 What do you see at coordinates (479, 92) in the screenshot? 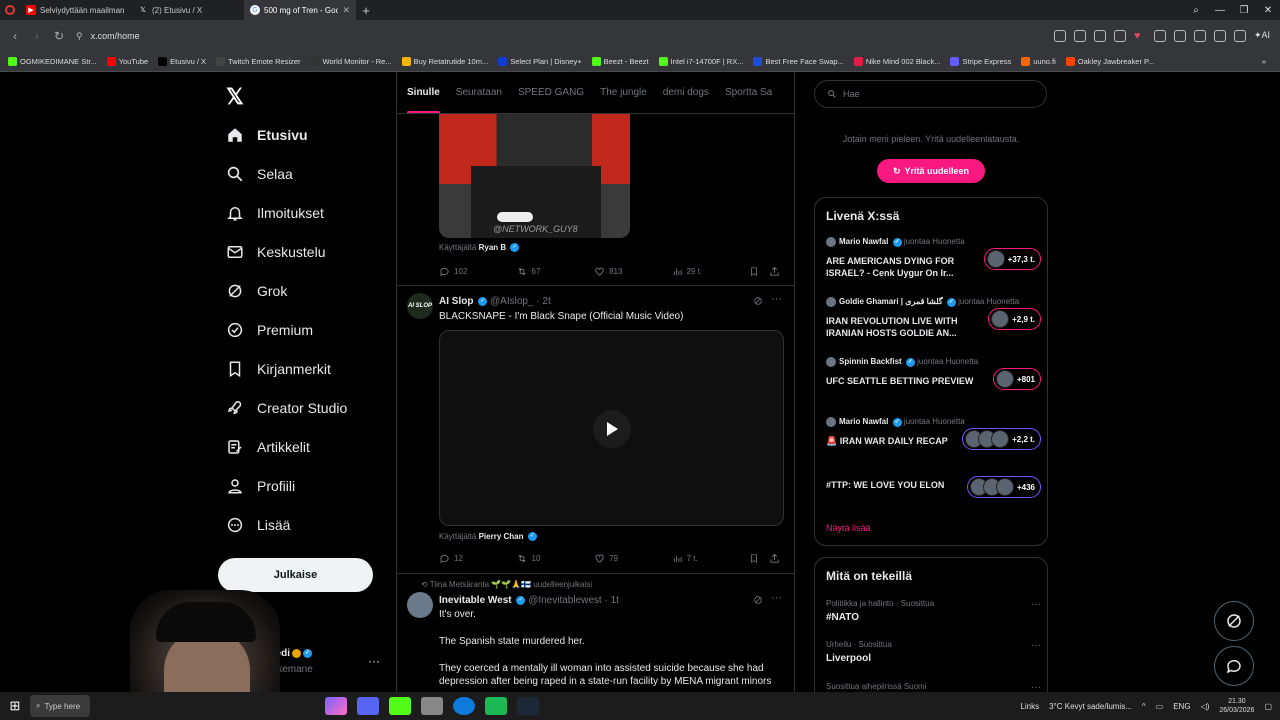
I see `feed-tab: Seurataan` at bounding box center [479, 92].